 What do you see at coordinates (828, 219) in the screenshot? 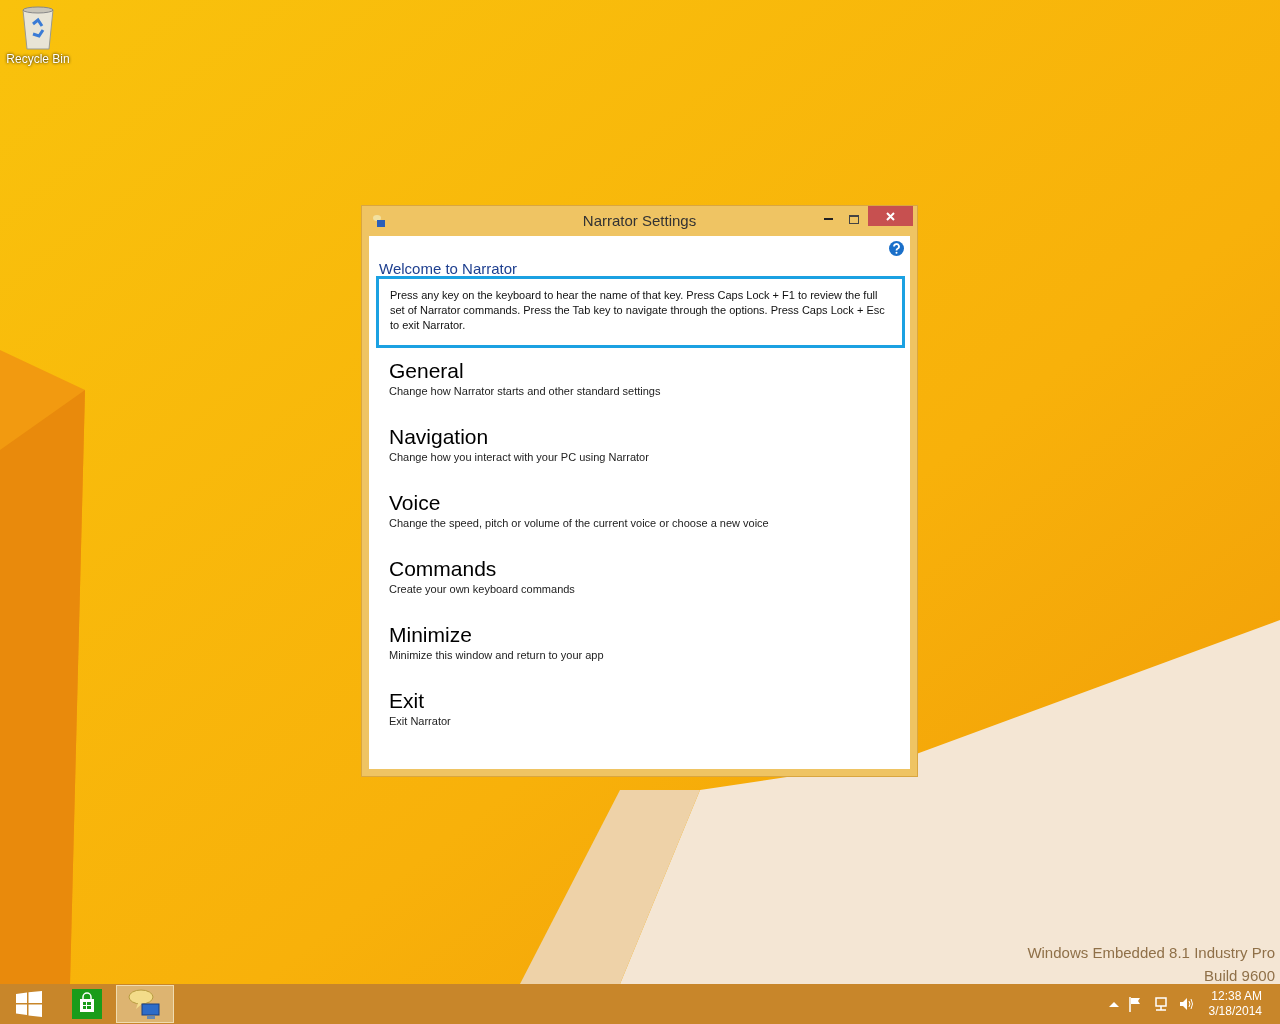
I see `minimize-icon` at bounding box center [828, 219].